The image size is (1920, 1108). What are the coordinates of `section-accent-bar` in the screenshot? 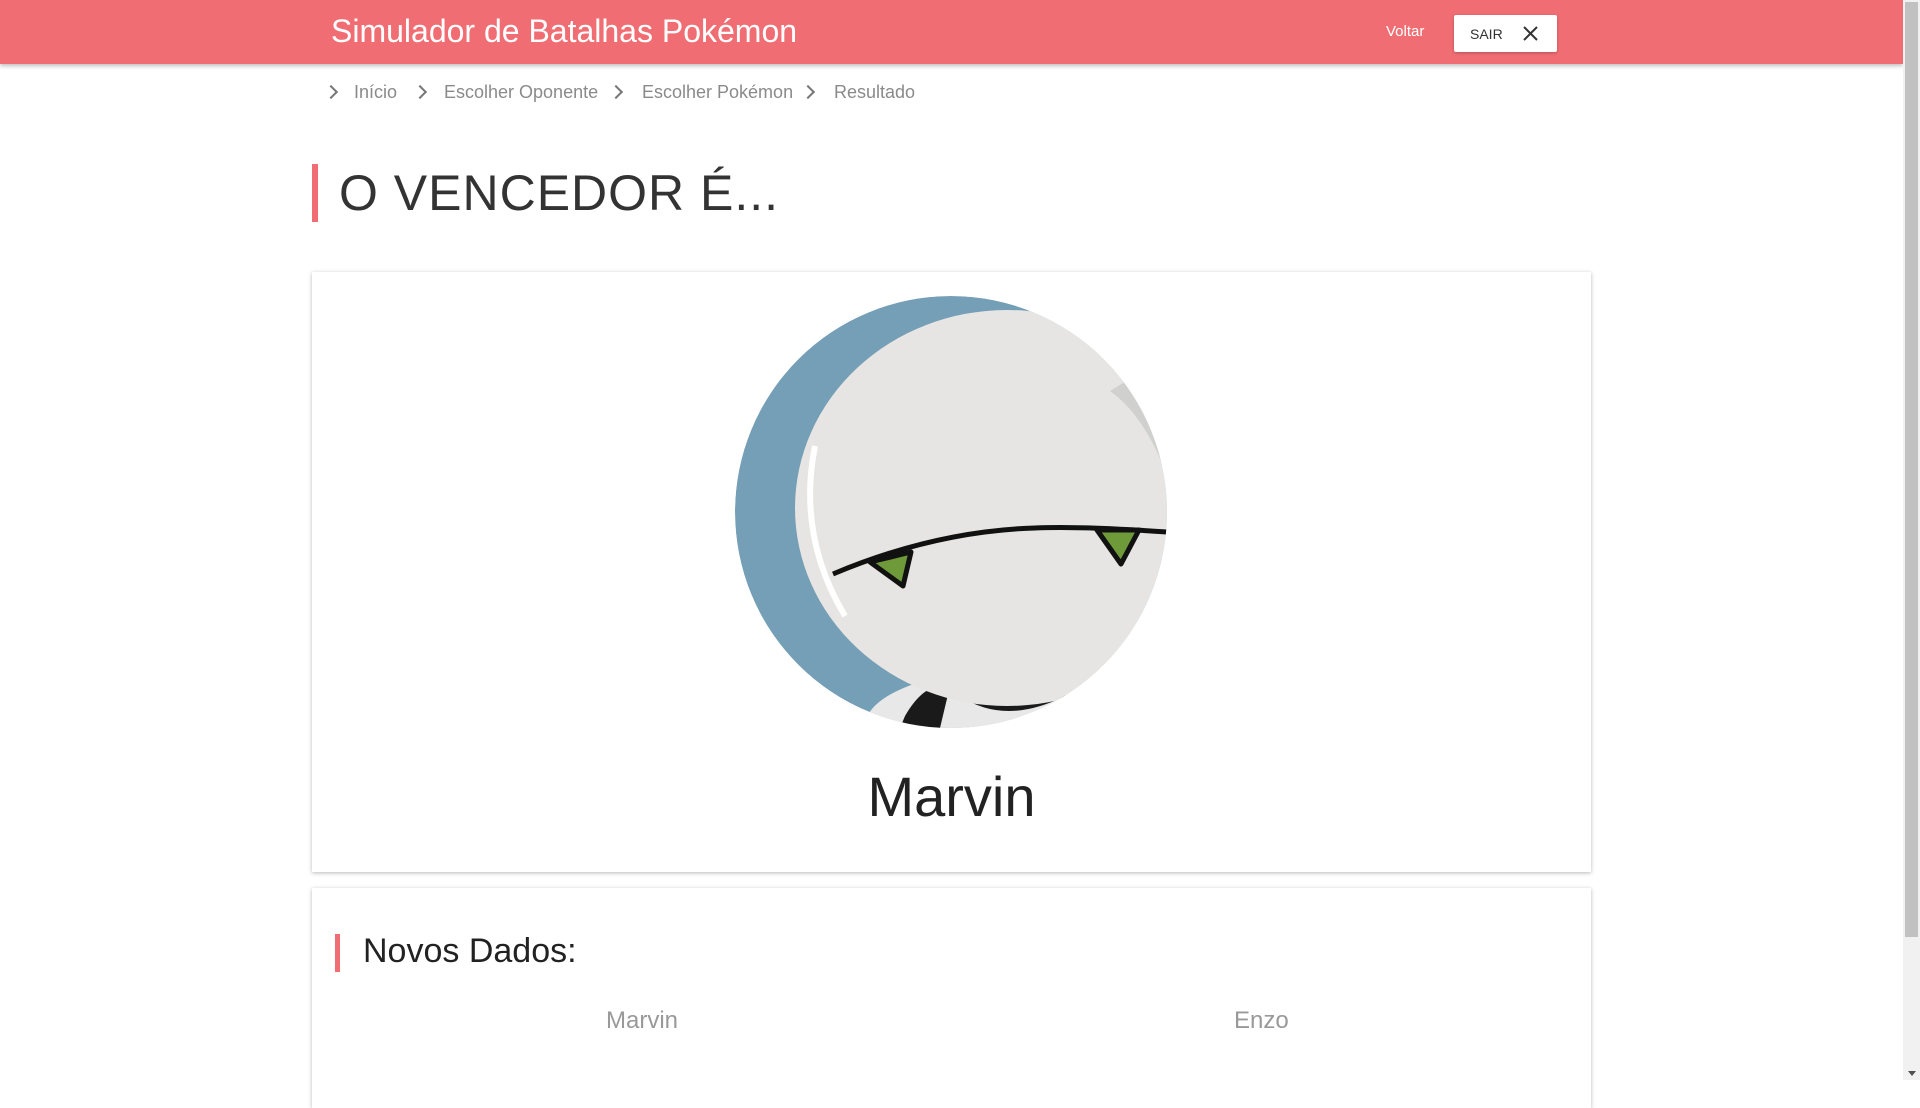 It's located at (337, 953).